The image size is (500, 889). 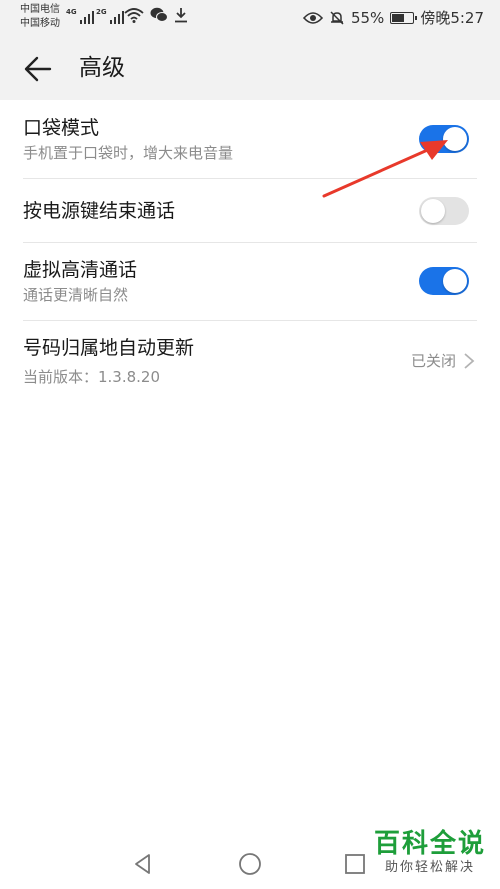 What do you see at coordinates (250, 139) in the screenshot?
I see `setting-pocket-mode: 口袋模式 手机置于口袋时，增大来电音量` at bounding box center [250, 139].